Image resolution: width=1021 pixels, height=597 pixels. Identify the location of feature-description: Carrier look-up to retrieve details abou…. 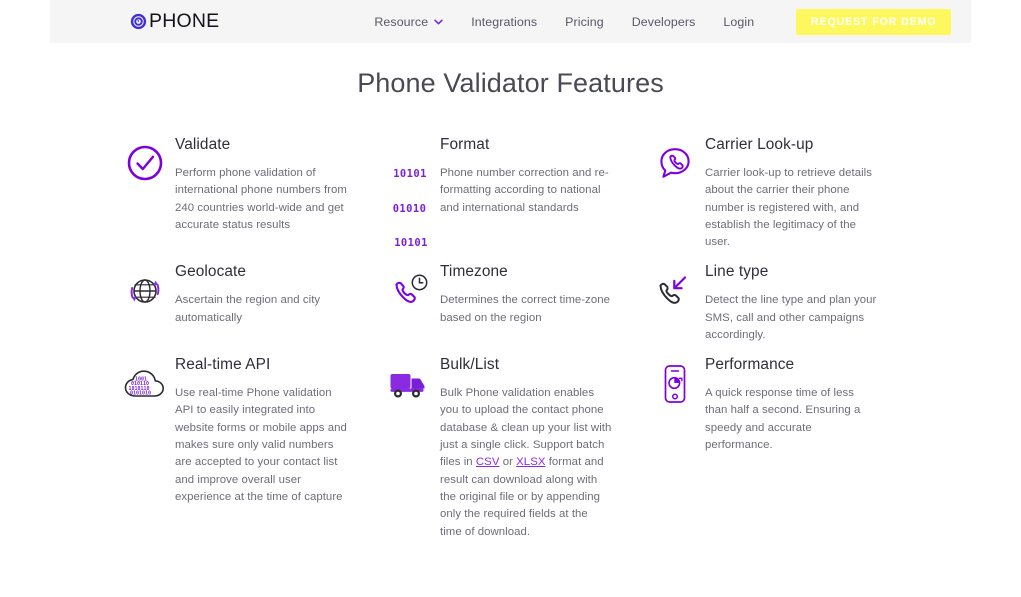
(788, 207).